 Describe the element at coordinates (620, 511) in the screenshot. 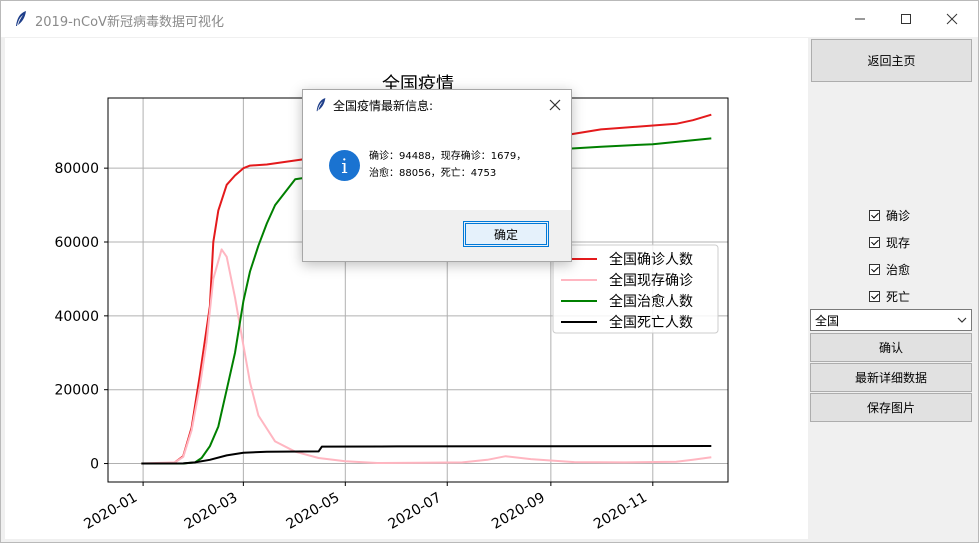

I see `x-tick-label: 2020-11` at that location.